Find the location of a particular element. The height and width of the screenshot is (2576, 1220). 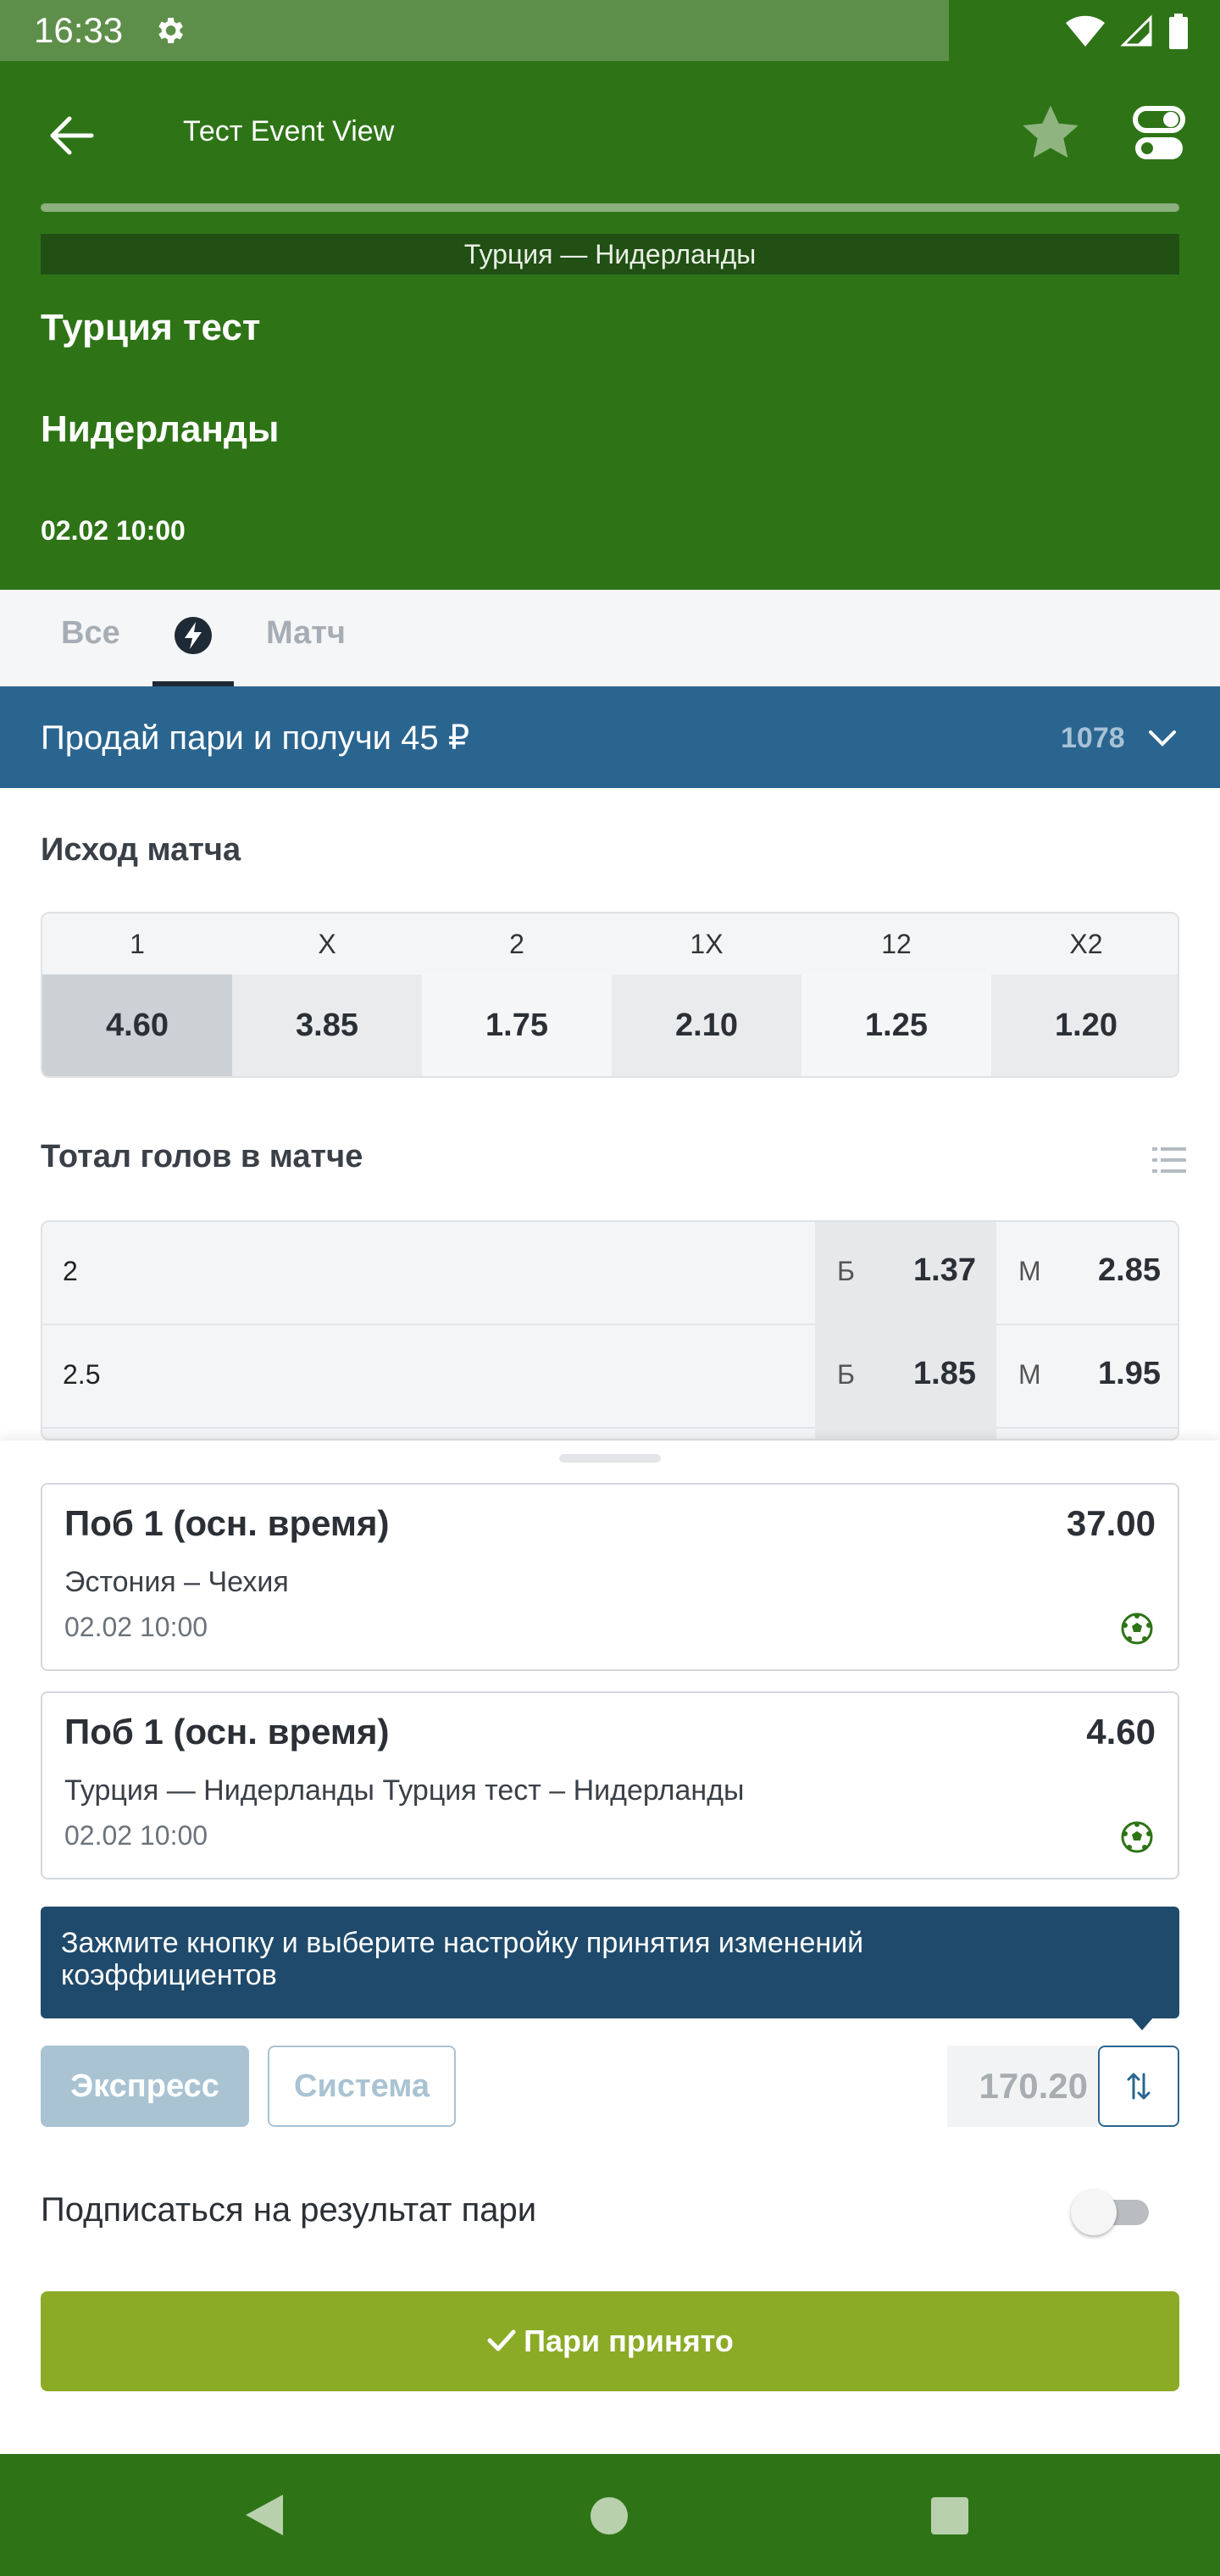

under-odds-cell: М 1.95 is located at coordinates (1087, 1377).